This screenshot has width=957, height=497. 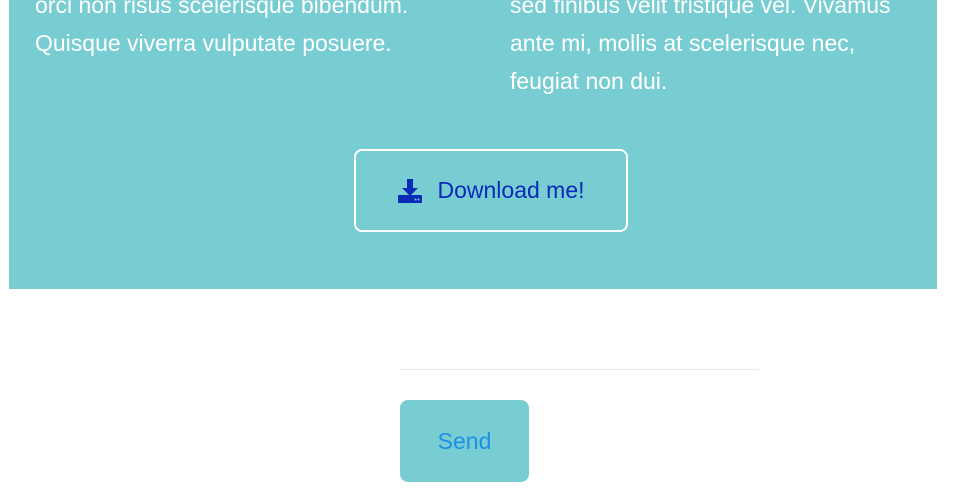 What do you see at coordinates (464, 441) in the screenshot?
I see `send-button: Send` at bounding box center [464, 441].